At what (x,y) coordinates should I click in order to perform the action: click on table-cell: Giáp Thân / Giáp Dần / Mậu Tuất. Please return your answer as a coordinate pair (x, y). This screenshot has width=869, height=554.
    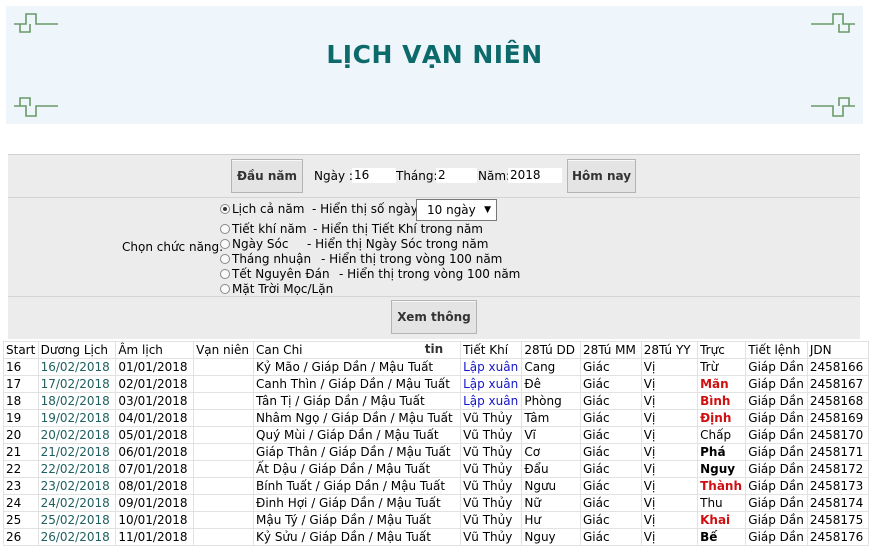
    Looking at the image, I should click on (357, 452).